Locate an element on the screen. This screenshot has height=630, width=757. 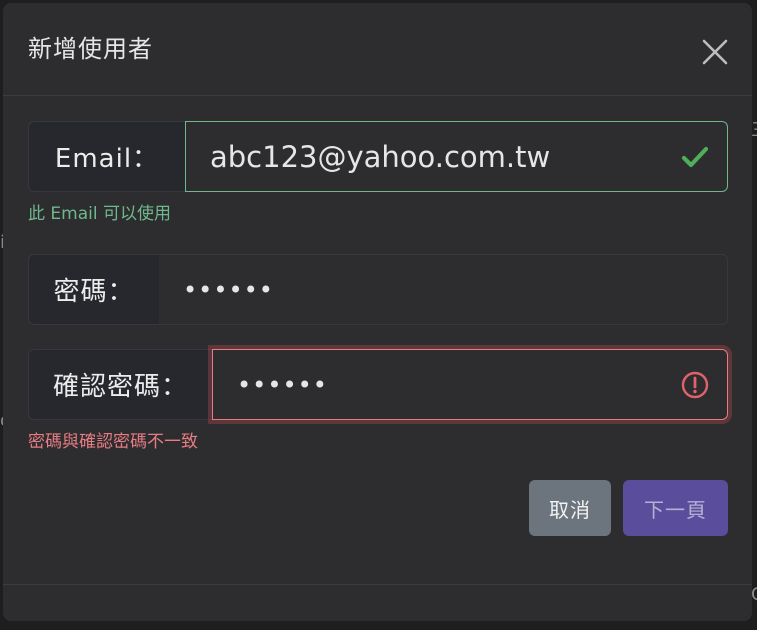
email-input is located at coordinates (456, 156).